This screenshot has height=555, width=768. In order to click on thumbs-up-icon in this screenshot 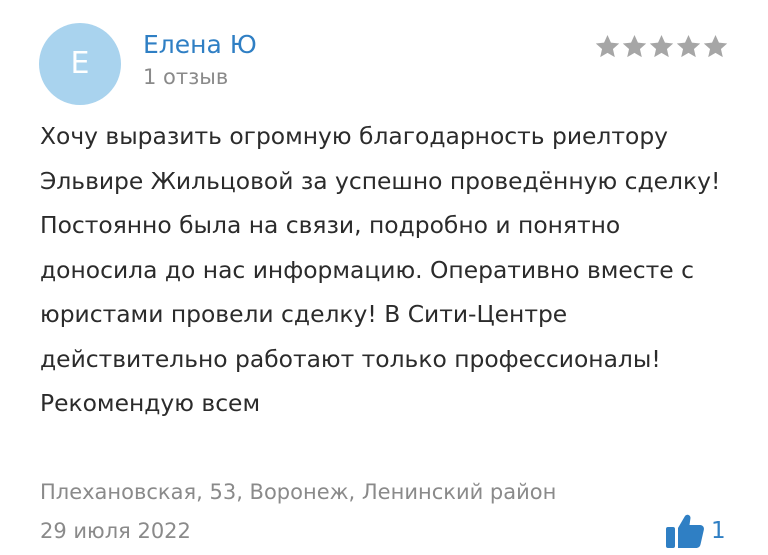, I will do `click(685, 531)`.